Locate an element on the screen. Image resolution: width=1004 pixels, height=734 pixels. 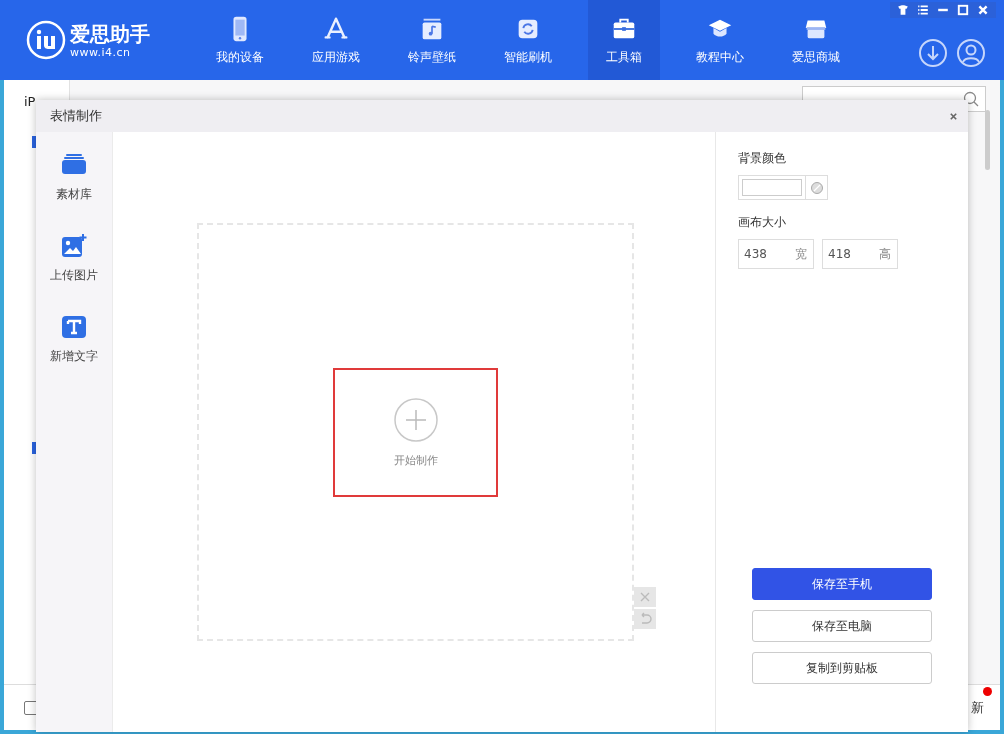
nav-tab: 应用游戏 is located at coordinates (336, 40).